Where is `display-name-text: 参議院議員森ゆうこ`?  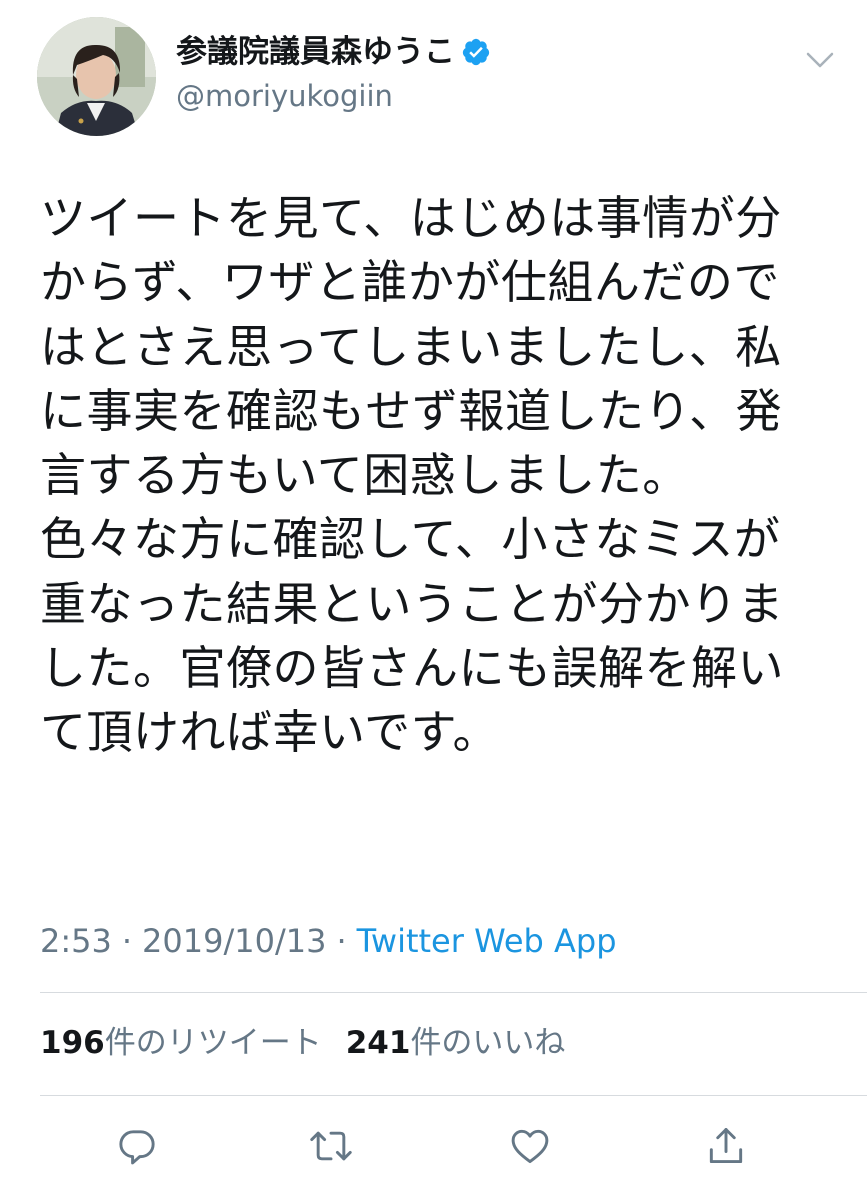 display-name-text: 参議院議員森ゆうこ is located at coordinates (315, 52).